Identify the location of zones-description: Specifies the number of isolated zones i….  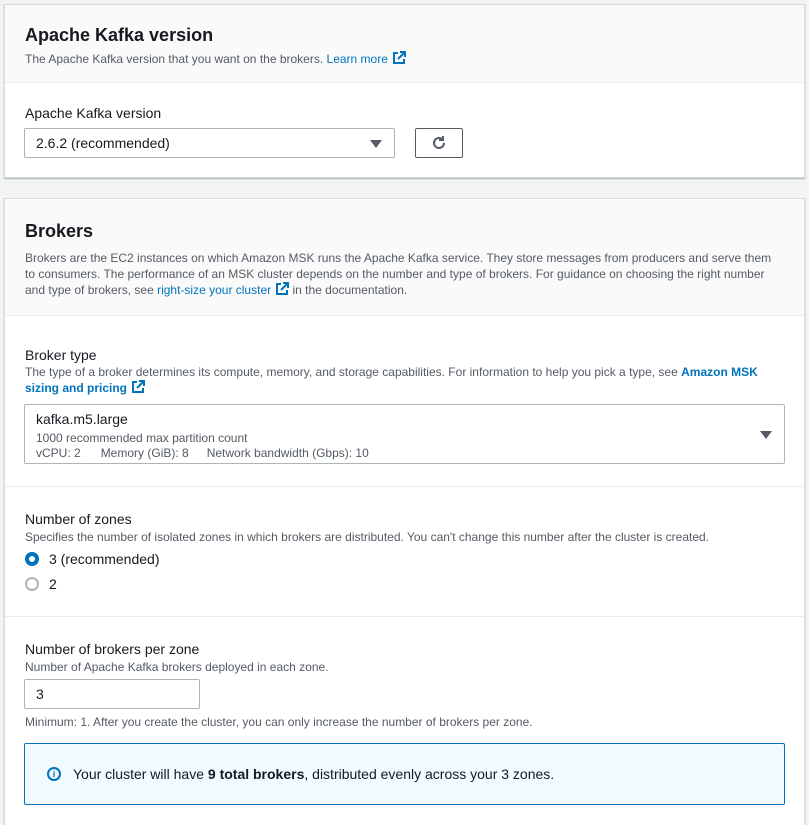
(367, 537).